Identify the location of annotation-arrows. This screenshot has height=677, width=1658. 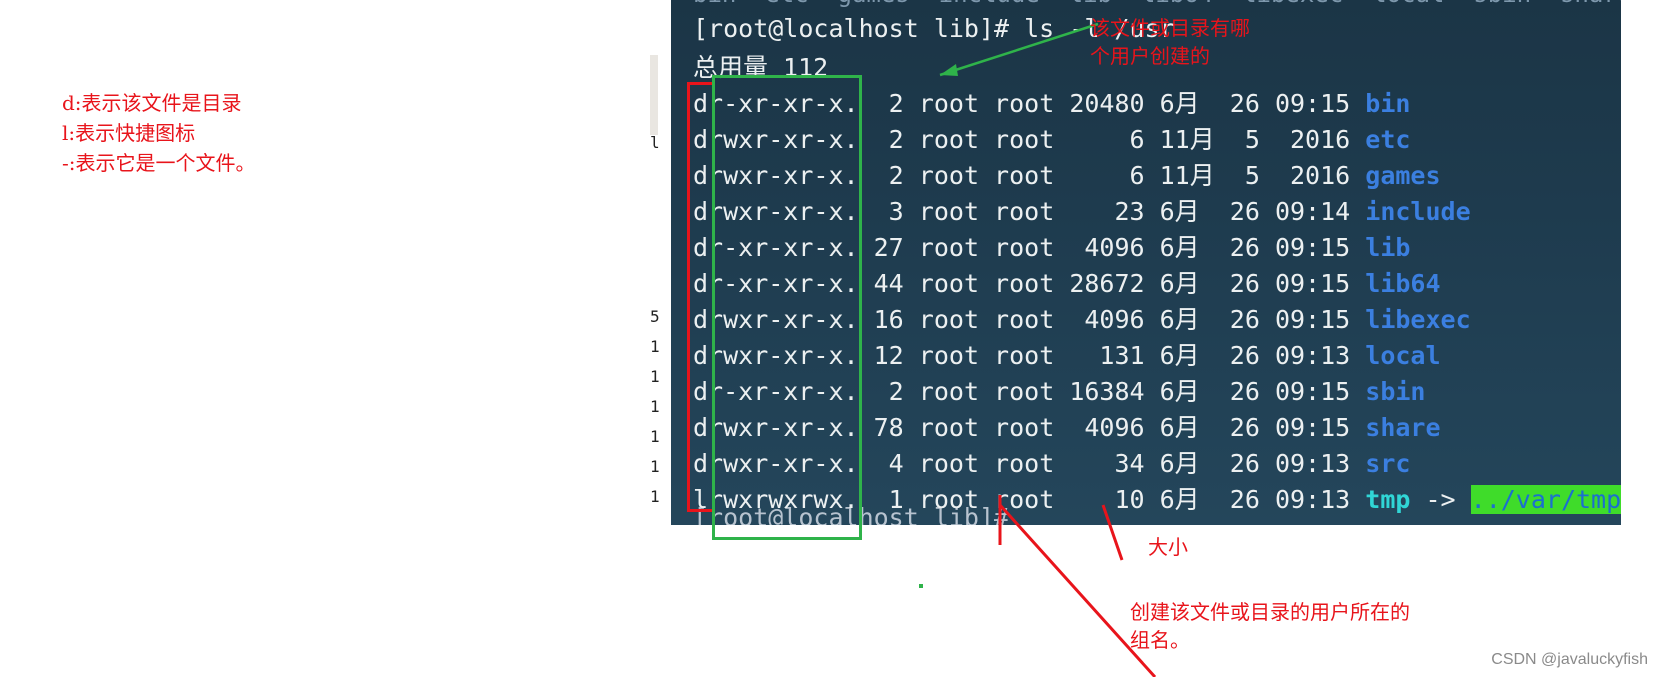
(1038, 349).